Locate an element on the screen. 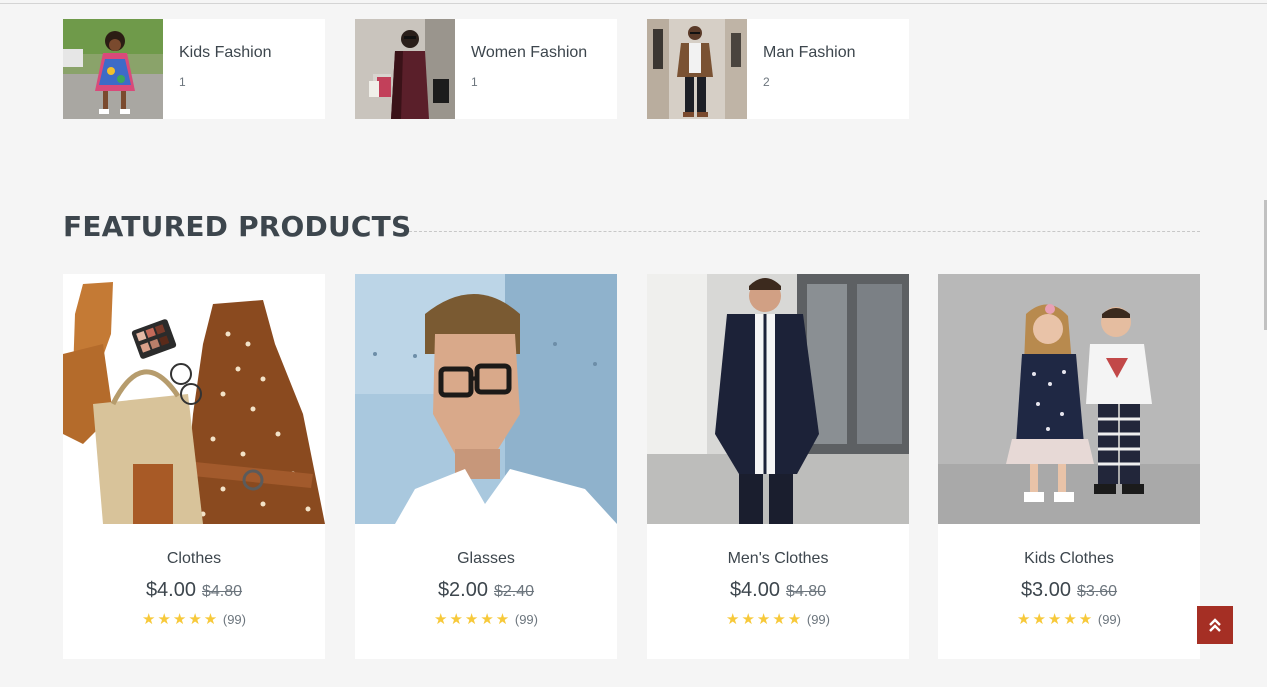  category-card-women-fashion: Women Fashion 1 is located at coordinates (486, 69).